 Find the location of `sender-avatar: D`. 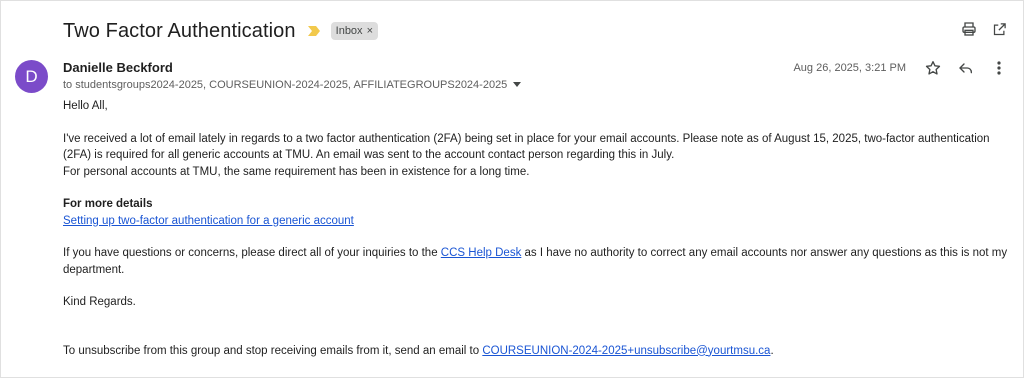

sender-avatar: D is located at coordinates (31, 76).